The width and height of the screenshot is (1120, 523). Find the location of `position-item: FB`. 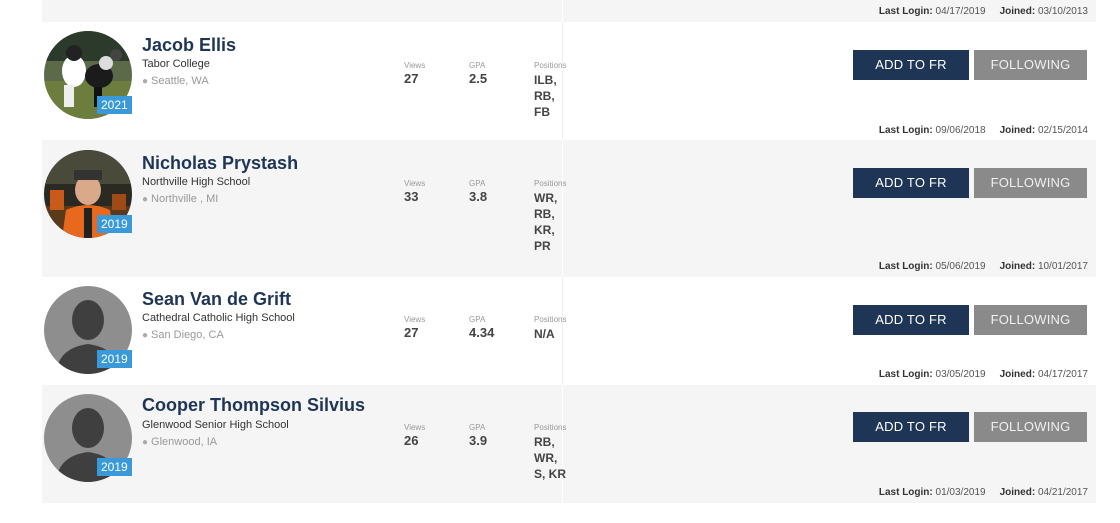

position-item: FB is located at coordinates (542, 112).